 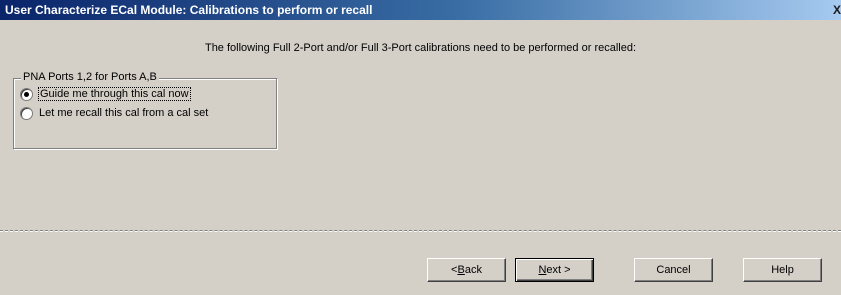 What do you see at coordinates (558, 270) in the screenshot?
I see `next-rest: ext >` at bounding box center [558, 270].